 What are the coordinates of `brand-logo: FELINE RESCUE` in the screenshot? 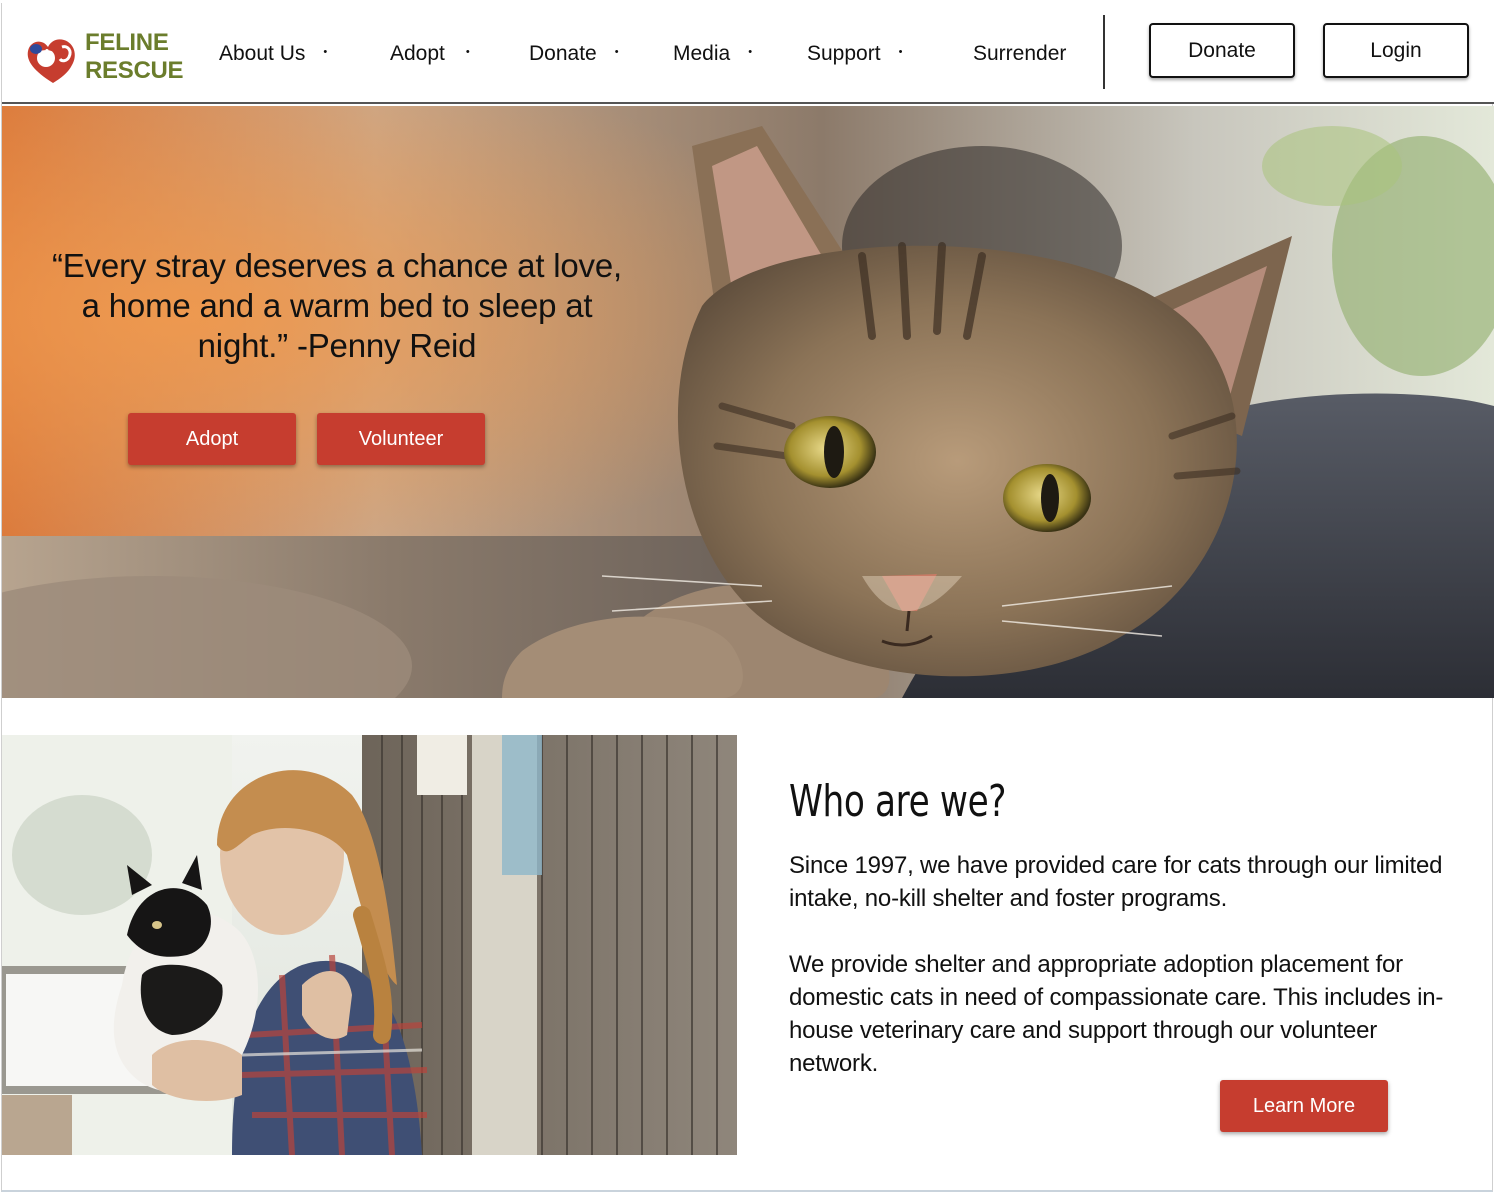 It's located at (104, 58).